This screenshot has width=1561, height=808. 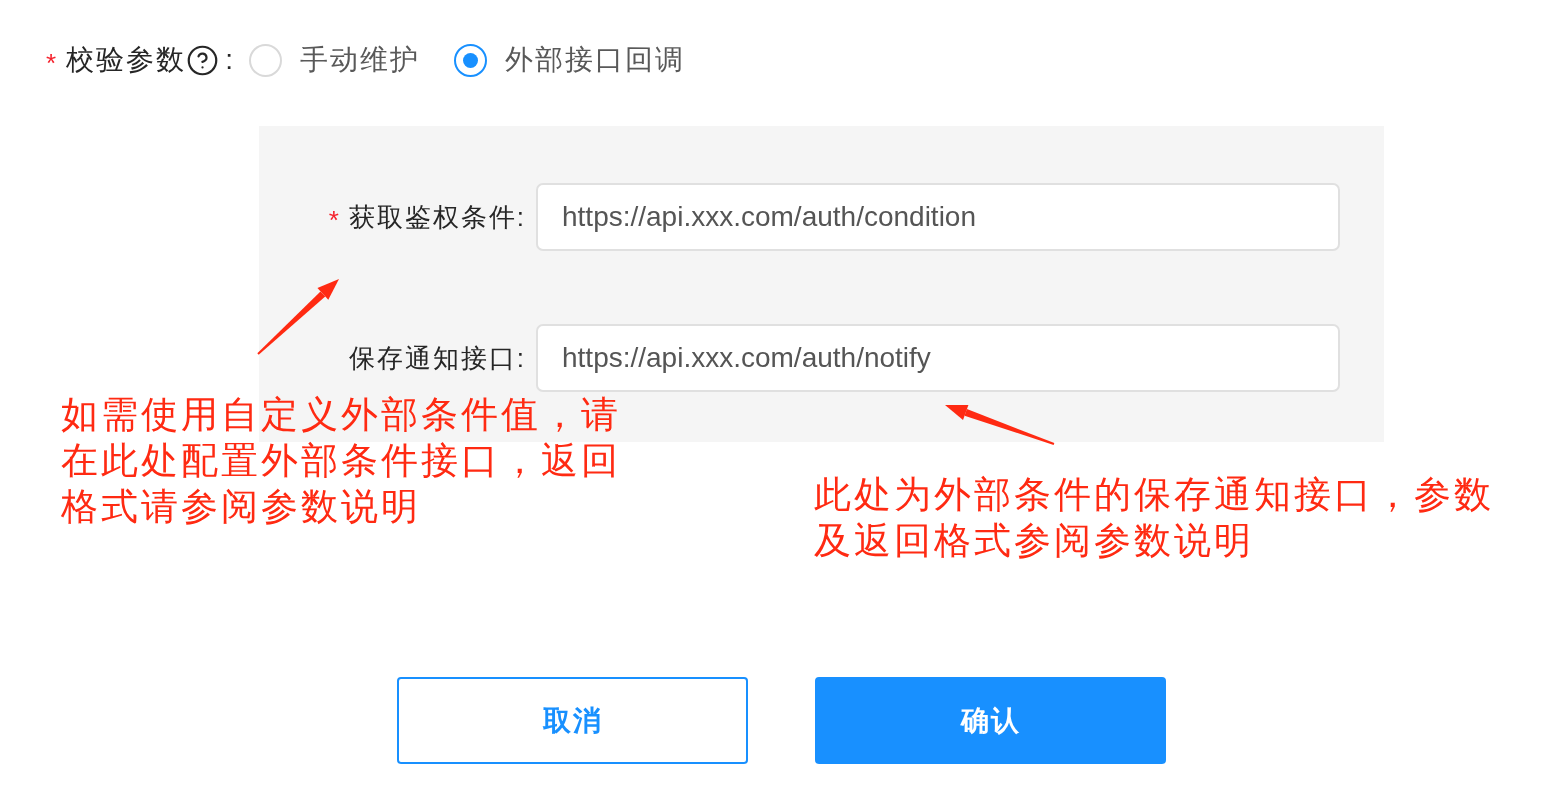 What do you see at coordinates (203, 60) in the screenshot?
I see `help-icon` at bounding box center [203, 60].